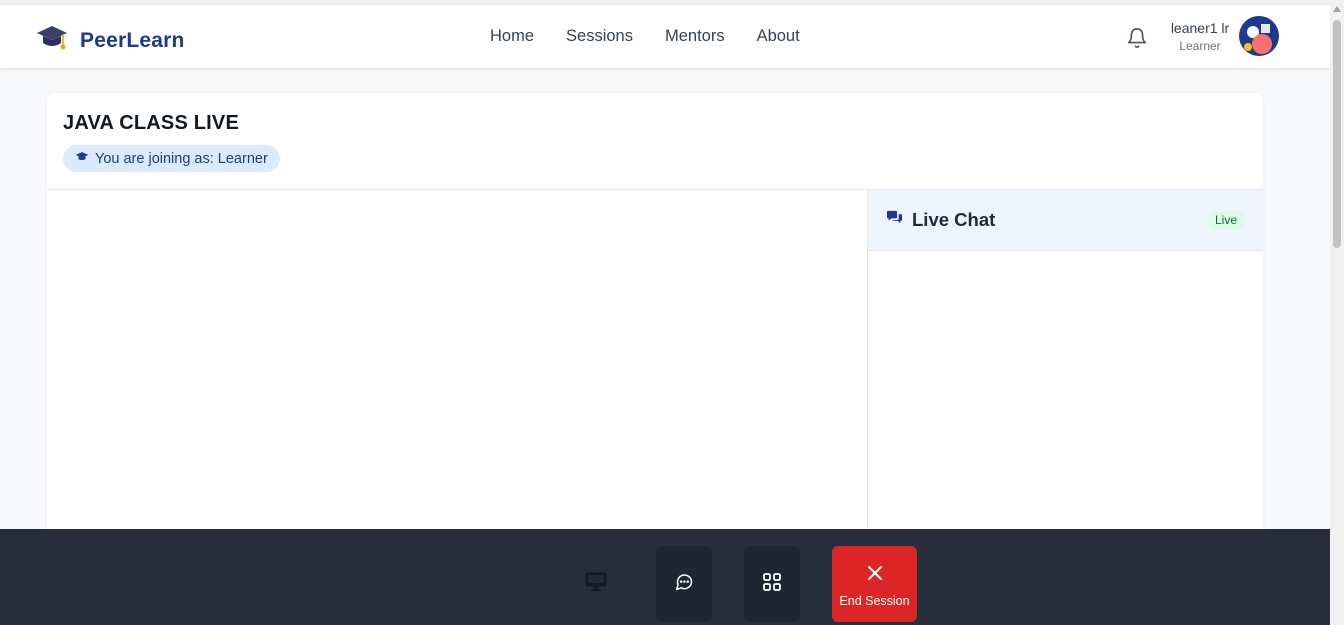 The height and width of the screenshot is (625, 1344). I want to click on scrollbar-thumb, so click(1337, 134).